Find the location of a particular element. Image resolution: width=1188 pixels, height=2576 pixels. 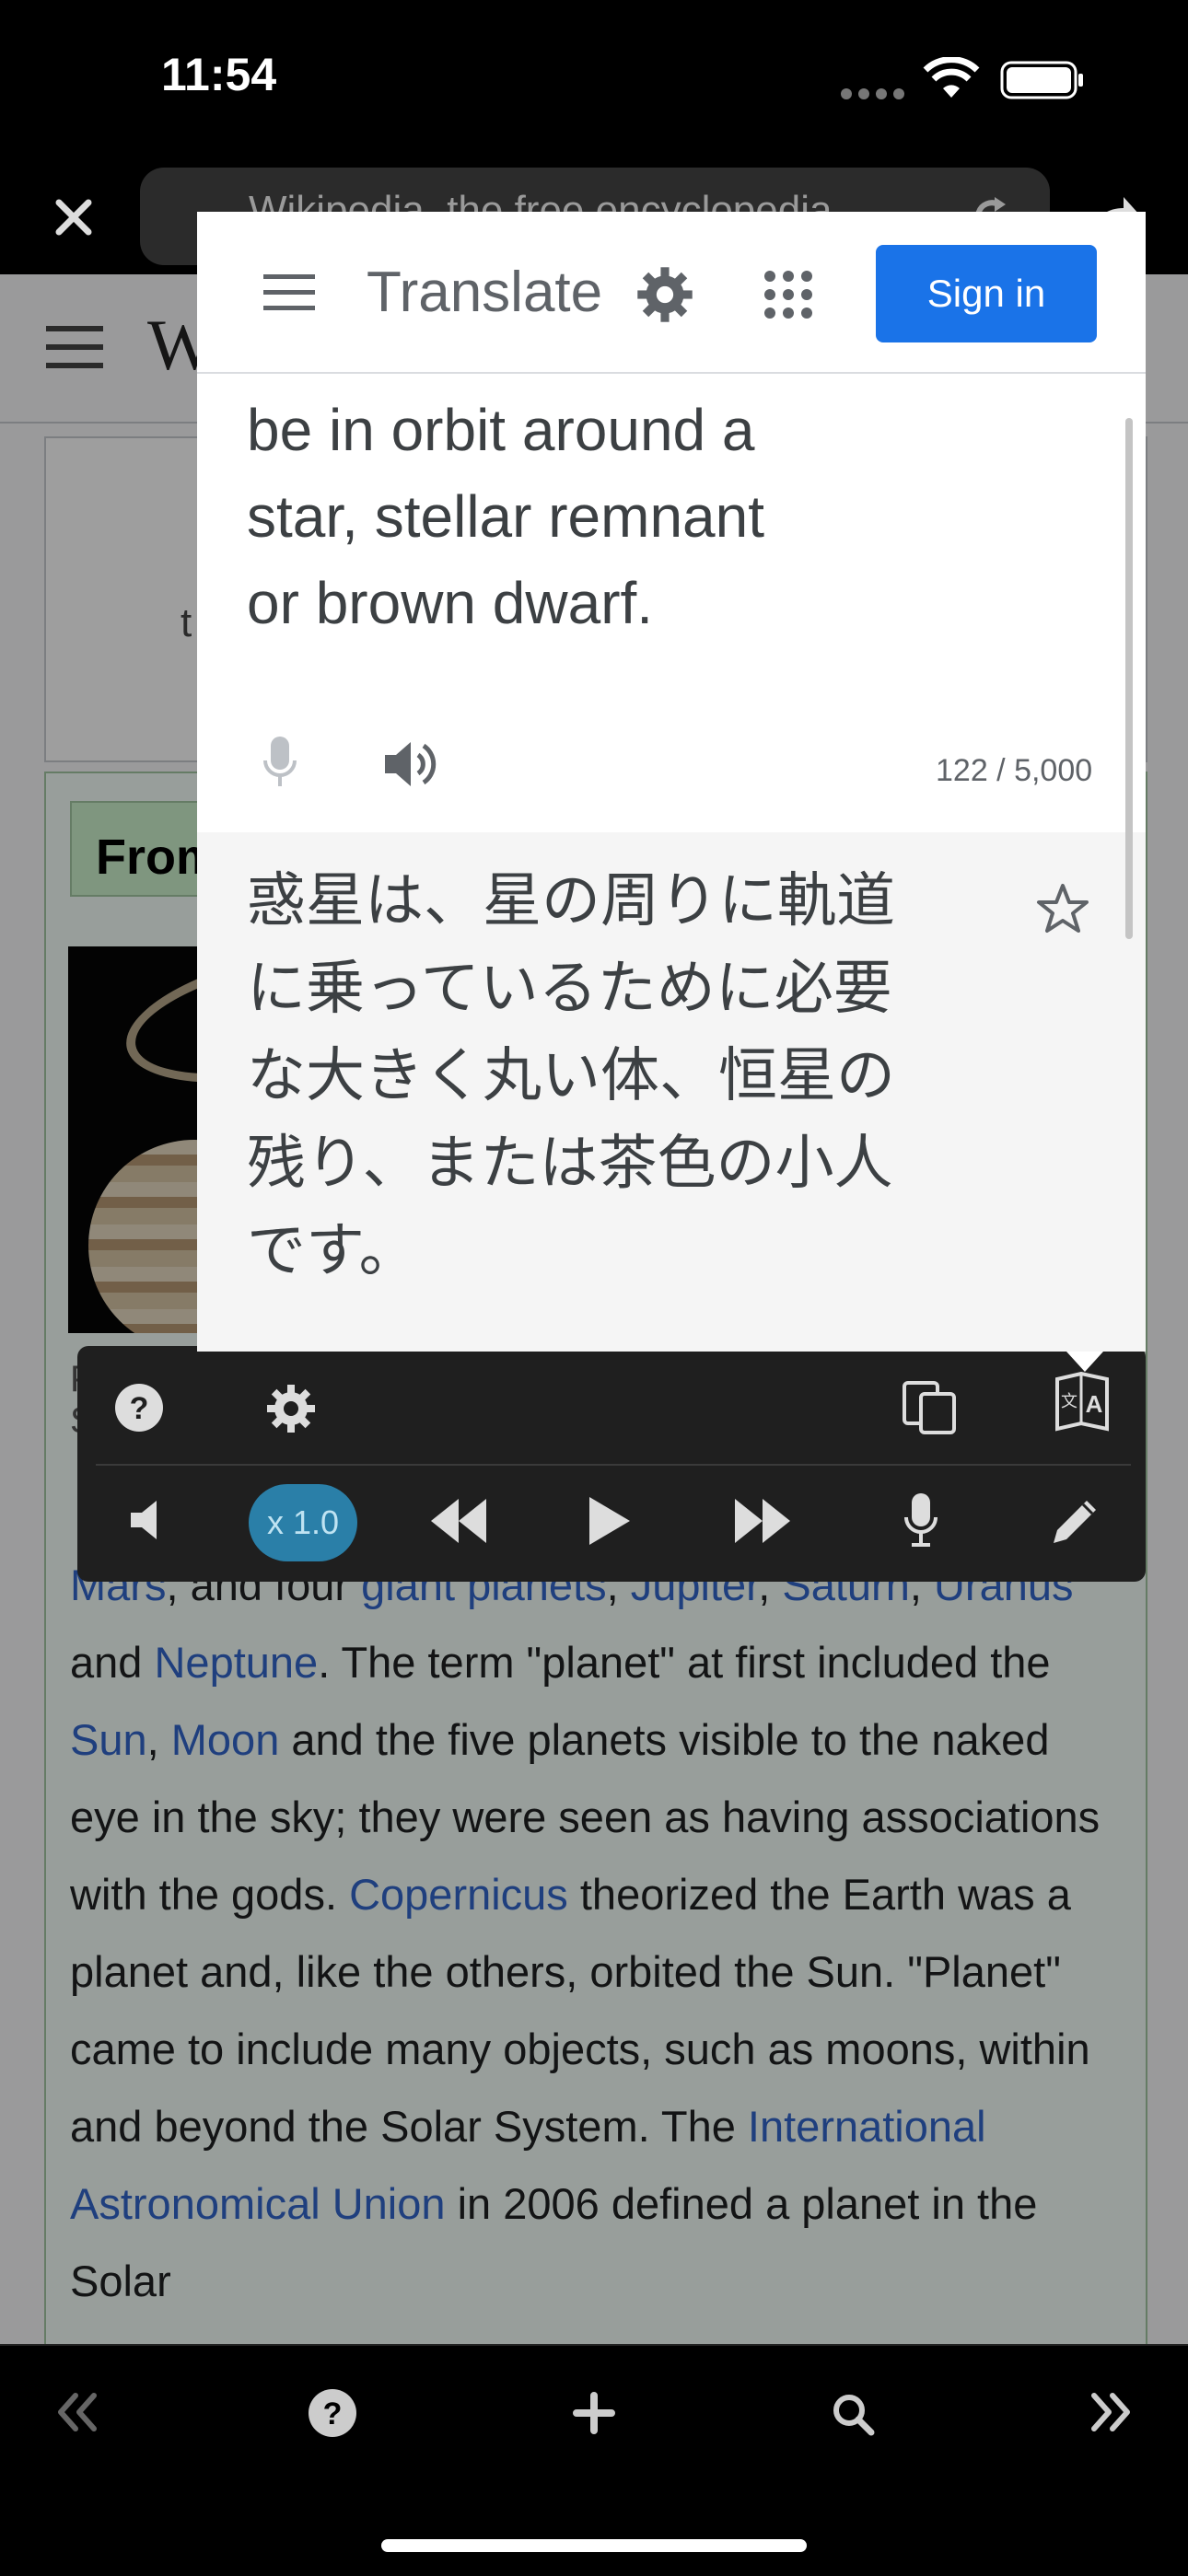

translate-title: Translate is located at coordinates (485, 292).